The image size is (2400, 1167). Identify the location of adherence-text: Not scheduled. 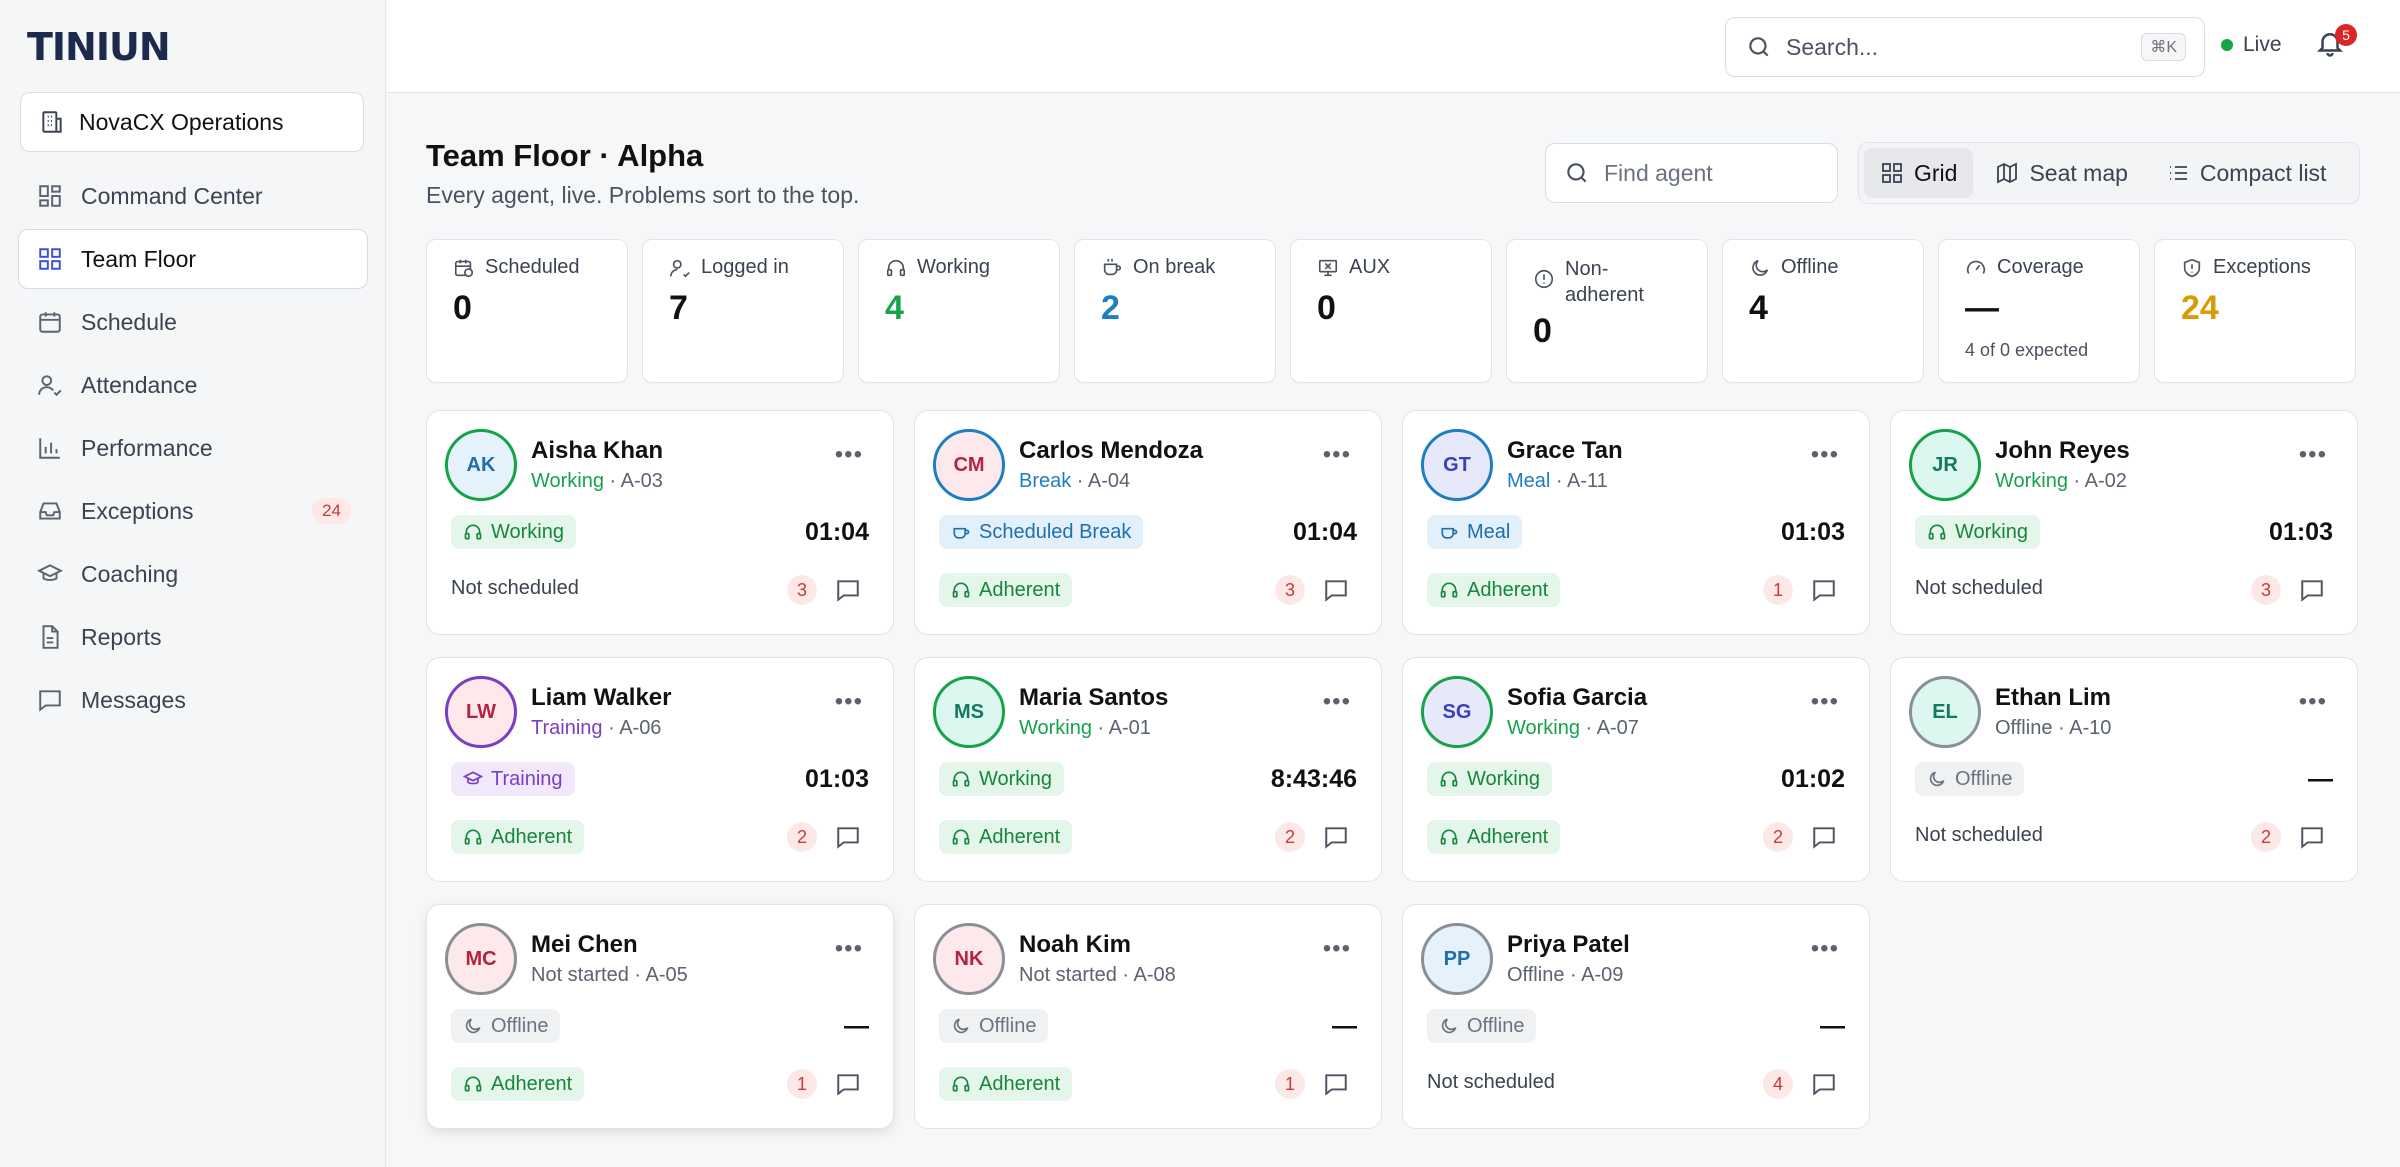
(1979, 588).